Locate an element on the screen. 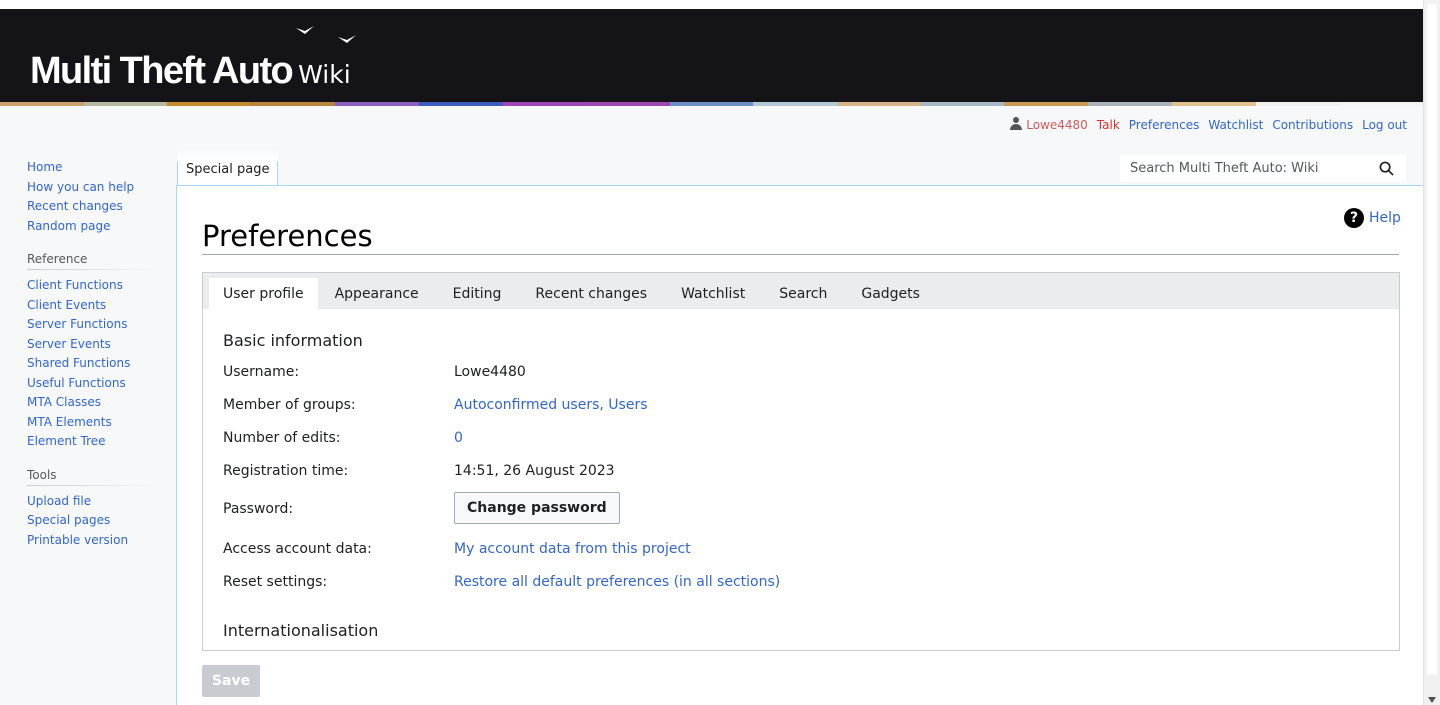 The image size is (1440, 705). header-color-bar is located at coordinates (711, 104).